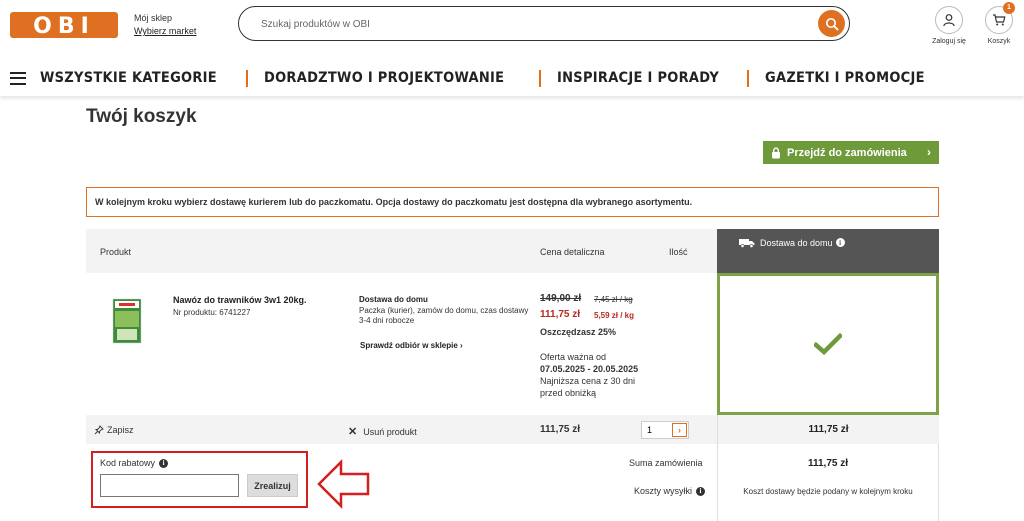 The width and height of the screenshot is (1024, 521). Describe the element at coordinates (613, 299) in the screenshot. I see `old-unit-price: 7,45 zł / kg` at that location.